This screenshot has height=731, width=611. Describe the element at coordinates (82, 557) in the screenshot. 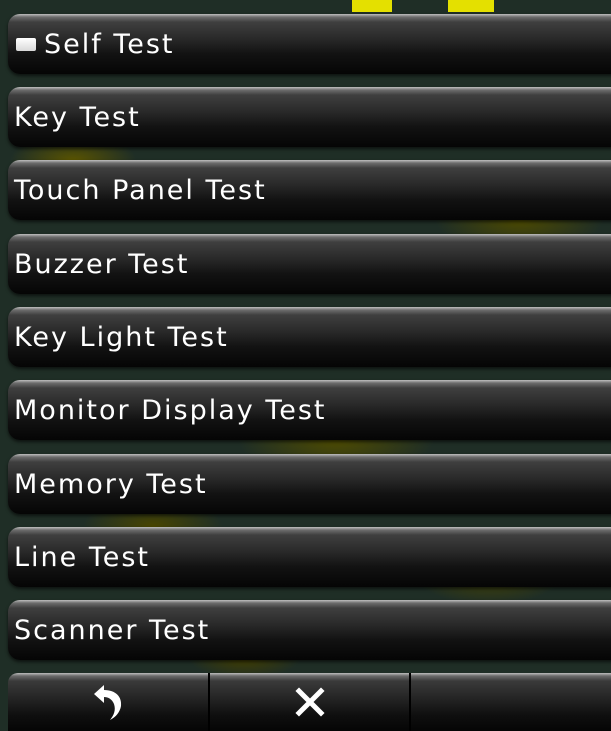

I see `menu-item-label: Line Test` at that location.